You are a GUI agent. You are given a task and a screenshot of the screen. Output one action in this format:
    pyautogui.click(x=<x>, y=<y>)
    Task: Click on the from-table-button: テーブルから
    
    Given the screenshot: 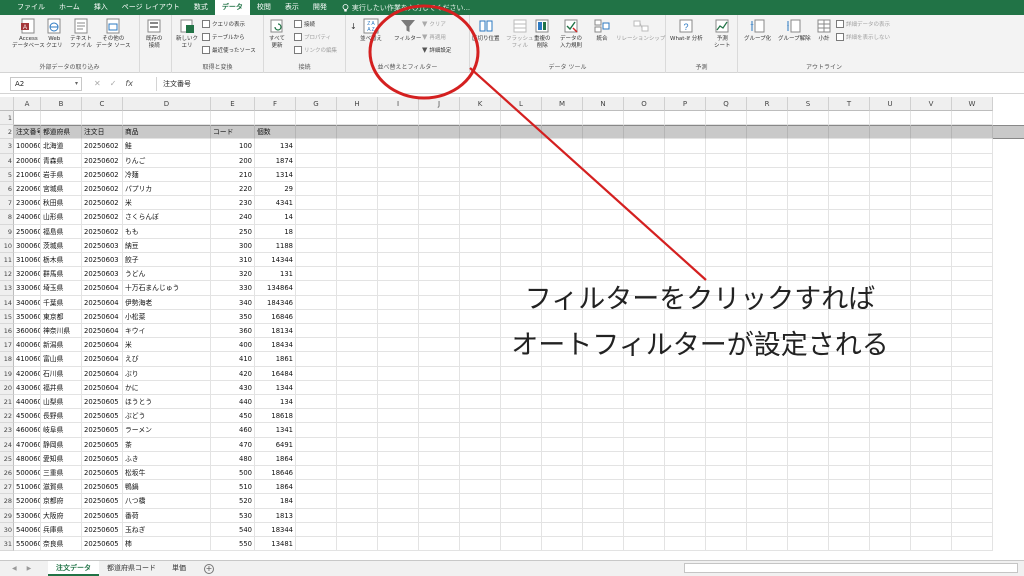 What is the action you would take?
    pyautogui.click(x=223, y=37)
    